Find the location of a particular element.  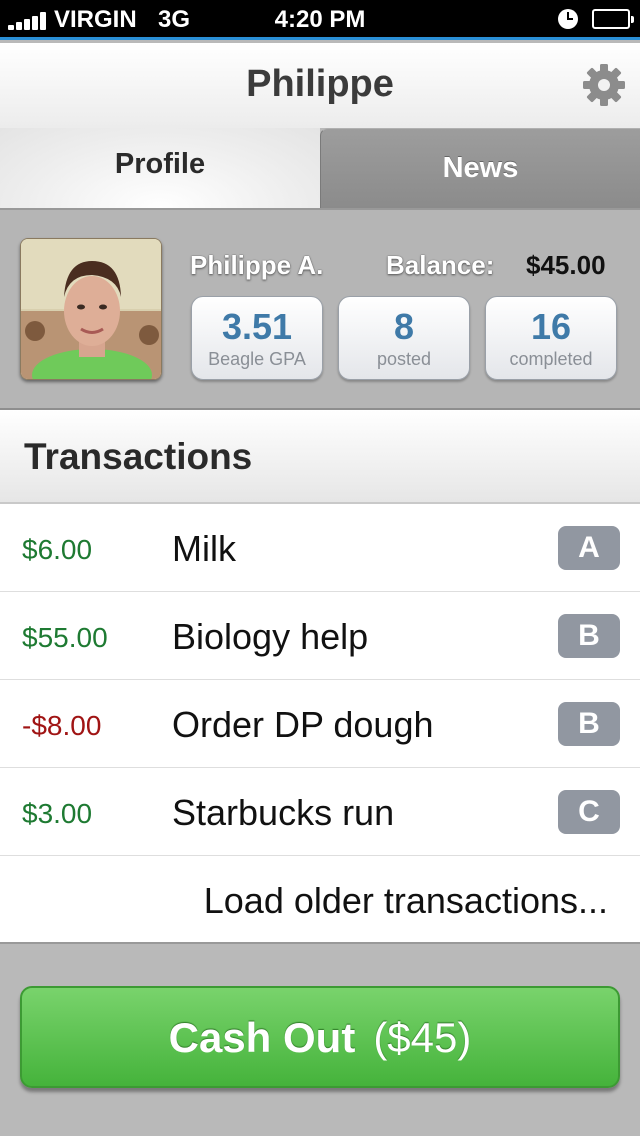

stat-value: 8 is located at coordinates (404, 326).